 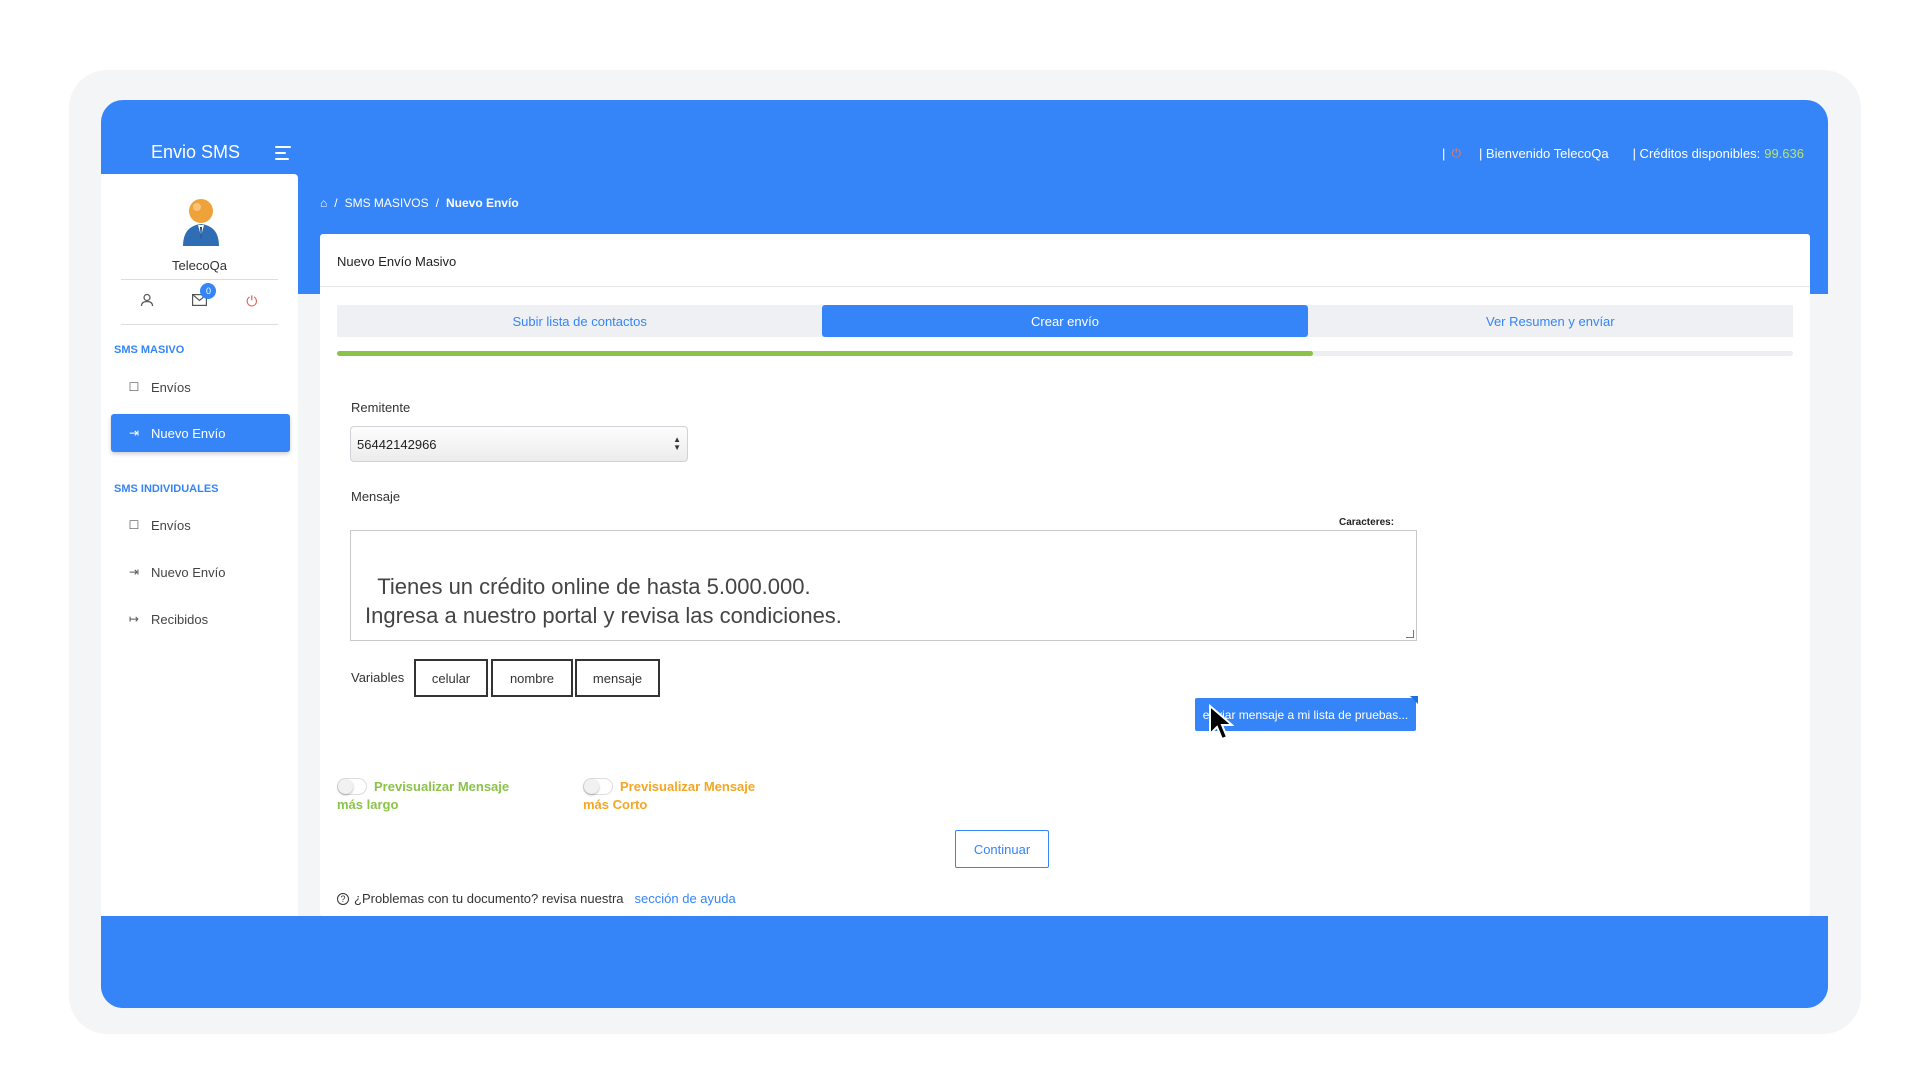 What do you see at coordinates (1784, 153) in the screenshot?
I see `credits-value: 99.636` at bounding box center [1784, 153].